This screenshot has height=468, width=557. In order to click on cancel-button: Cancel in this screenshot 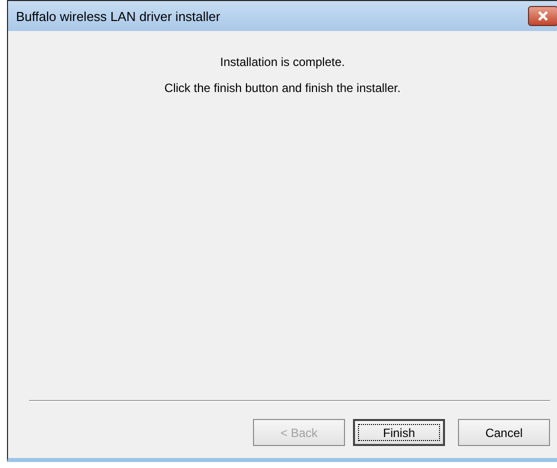, I will do `click(504, 432)`.